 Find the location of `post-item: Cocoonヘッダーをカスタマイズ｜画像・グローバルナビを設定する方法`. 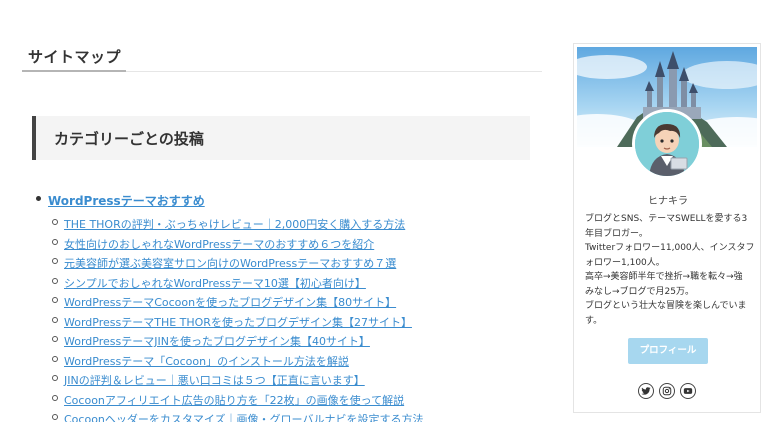

post-item: Cocoonヘッダーをカスタマイズ｜画像・グローバルナビを設定する方法 is located at coordinates (237, 415).